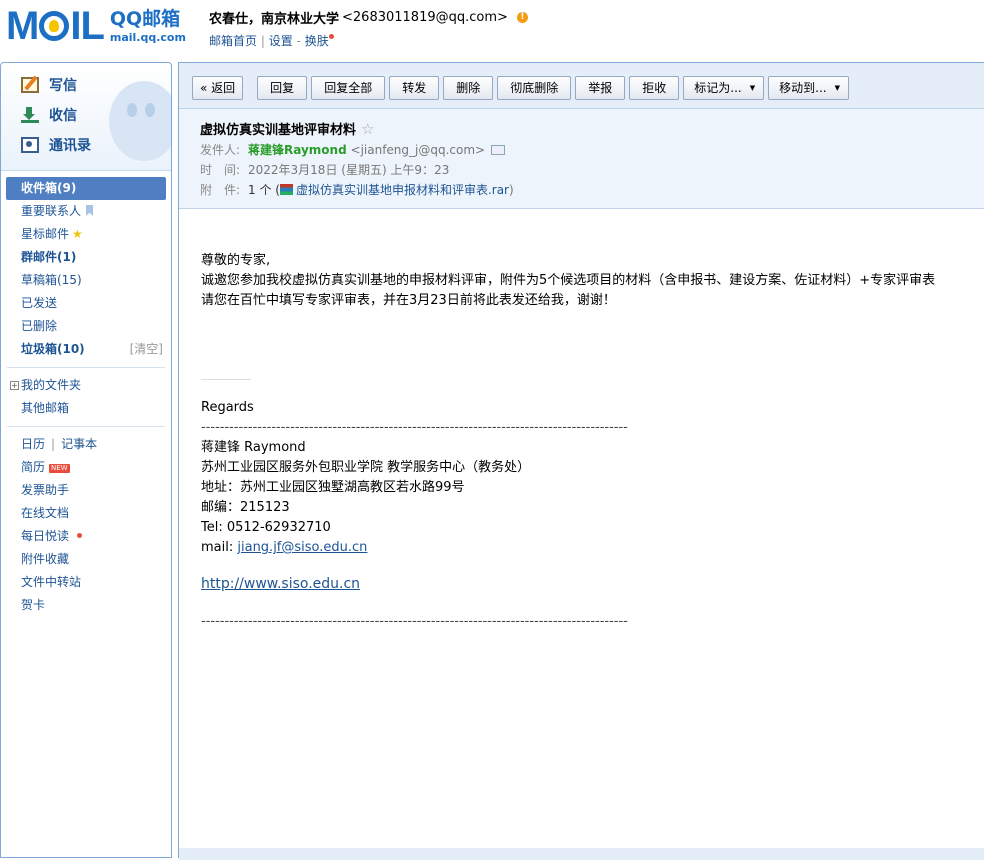 The width and height of the screenshot is (984, 860). I want to click on folder-label: 重要联系人, so click(51, 211).